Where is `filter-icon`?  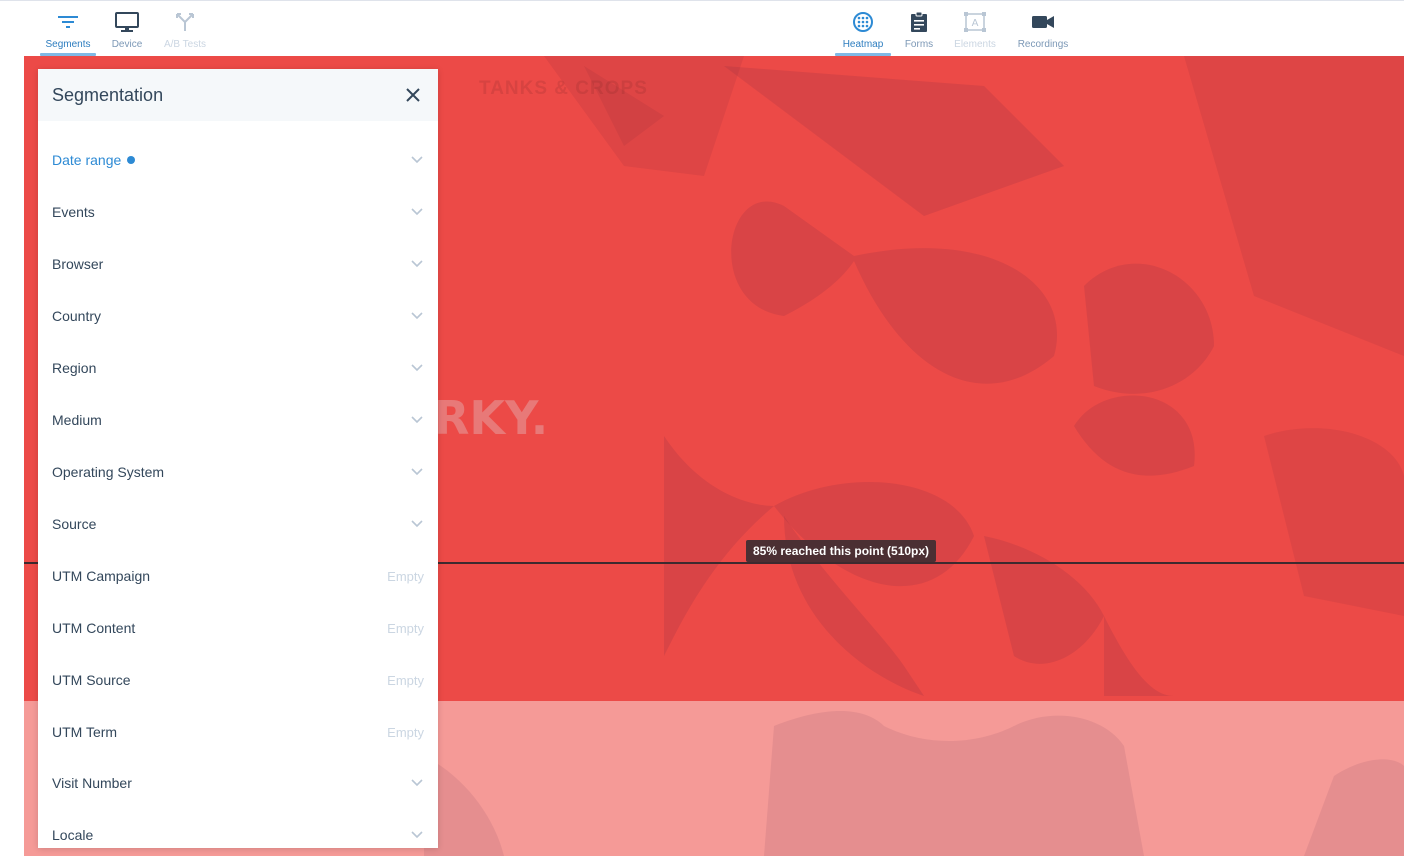
filter-icon is located at coordinates (68, 22).